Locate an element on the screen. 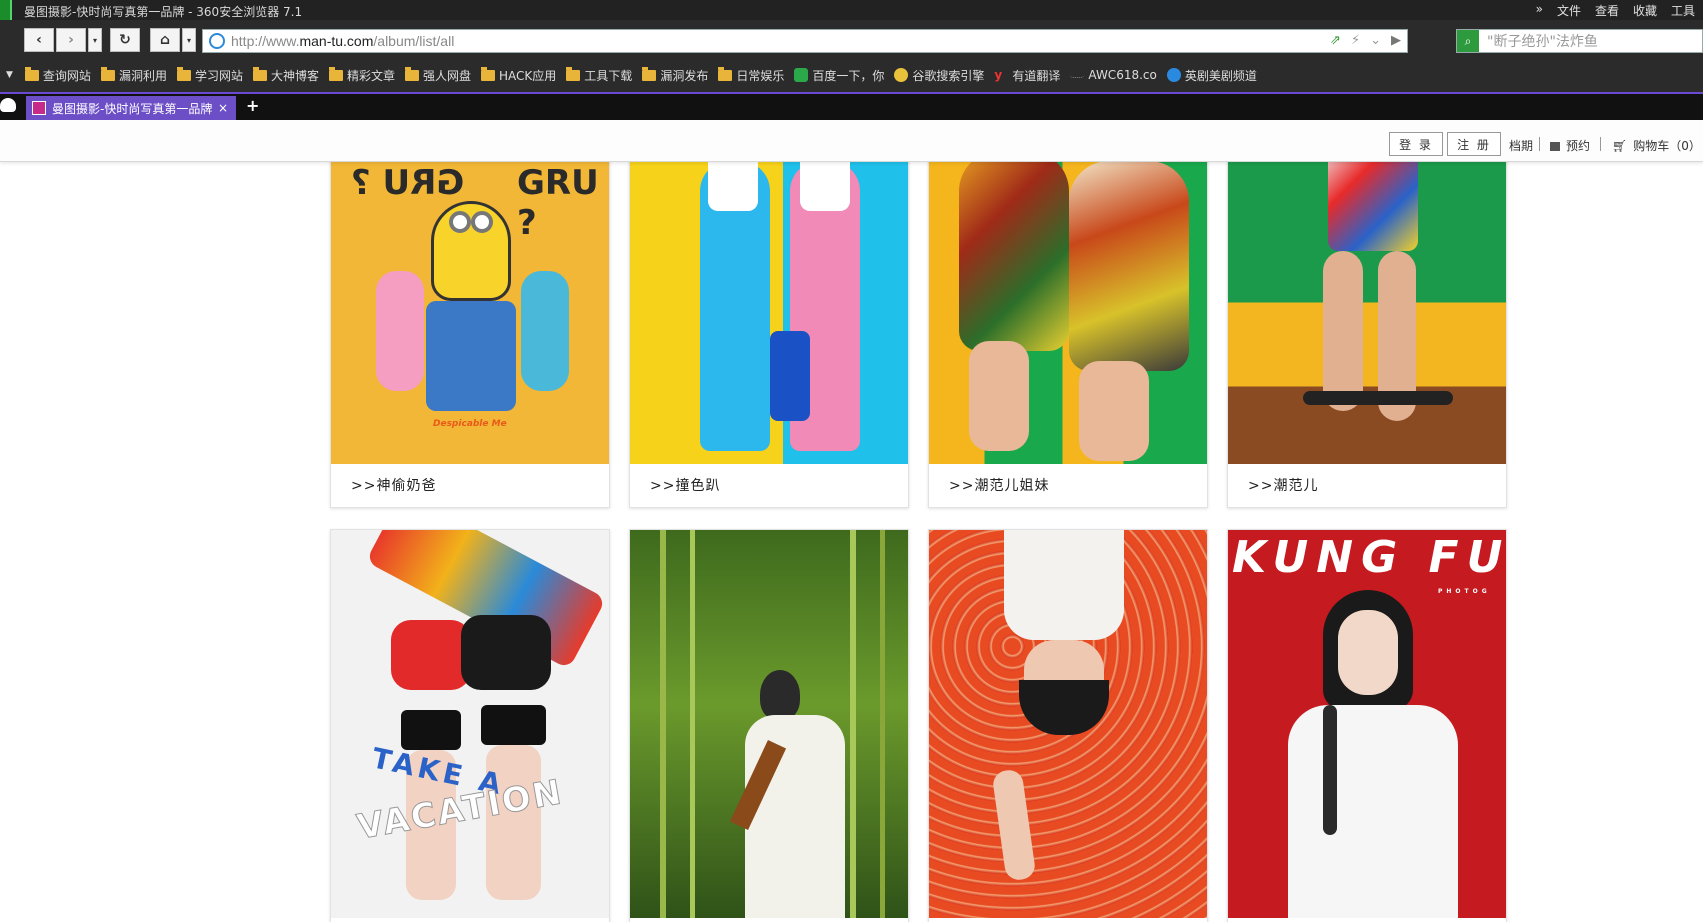 This screenshot has width=1703, height=922. cart-icon: 🛒︎ is located at coordinates (1620, 146).